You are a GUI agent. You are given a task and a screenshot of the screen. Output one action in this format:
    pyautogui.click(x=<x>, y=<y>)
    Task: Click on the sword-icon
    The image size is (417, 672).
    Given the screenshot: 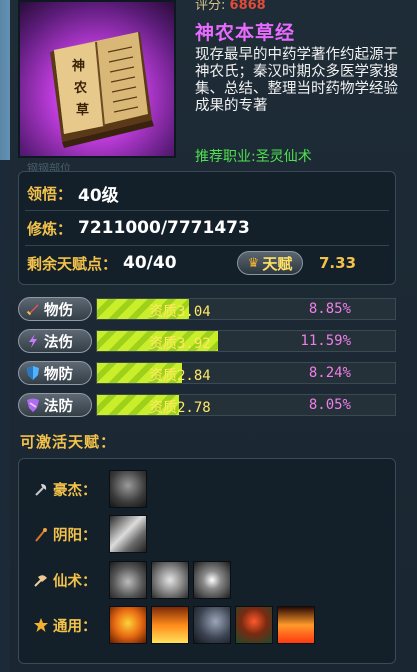 What is the action you would take?
    pyautogui.click(x=32, y=310)
    